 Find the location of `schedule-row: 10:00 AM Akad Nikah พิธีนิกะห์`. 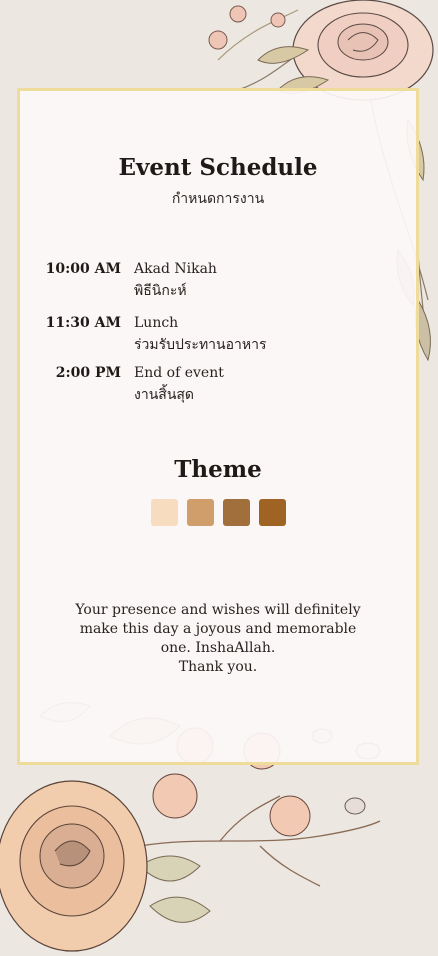

schedule-row: 10:00 AM Akad Nikah พิธีนิกะห์ is located at coordinates (218, 283).